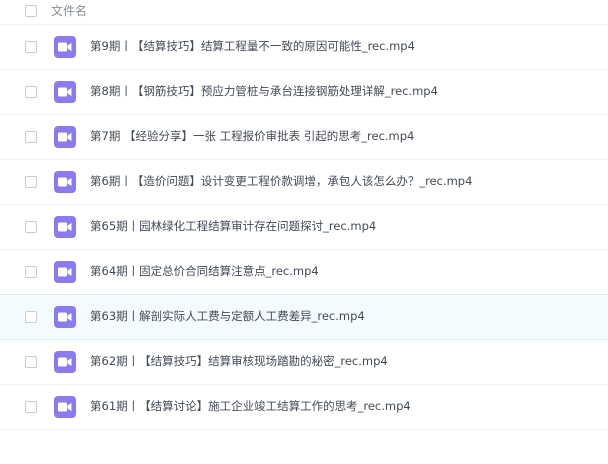 The height and width of the screenshot is (464, 608). I want to click on file-name: 第8期丨【钢筋技巧】预应力管桩与承台连接钢筋处理详解_rec.mp4, so click(264, 91).